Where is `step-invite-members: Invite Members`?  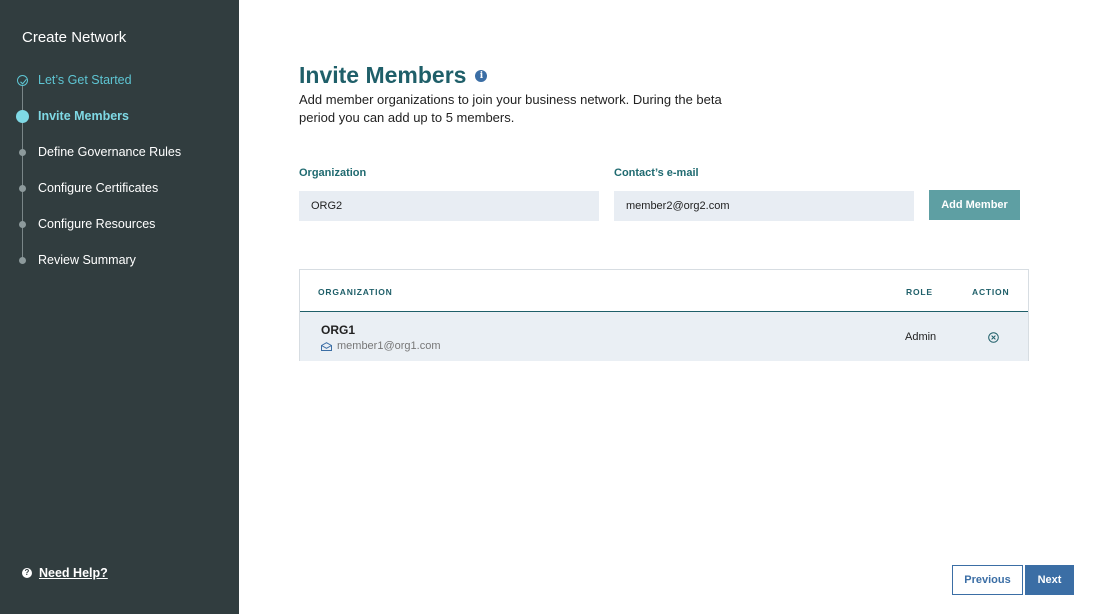 step-invite-members: Invite Members is located at coordinates (119, 117).